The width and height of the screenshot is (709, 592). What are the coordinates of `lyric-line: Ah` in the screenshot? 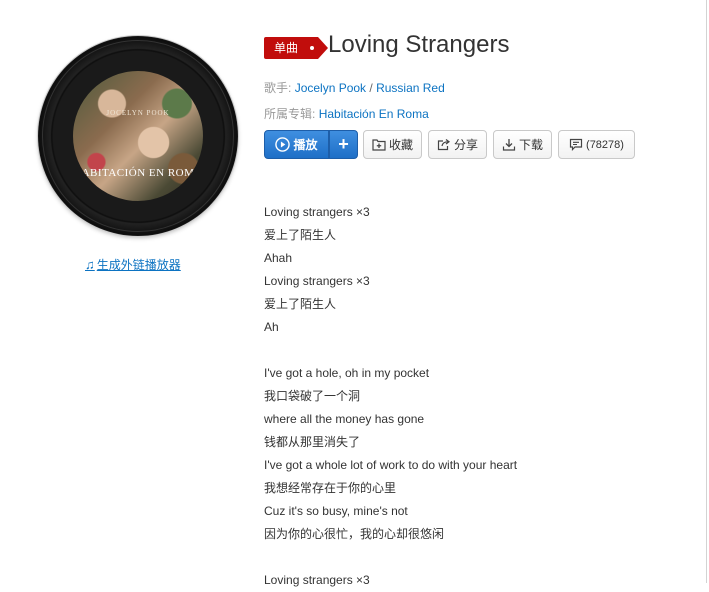 It's located at (271, 327).